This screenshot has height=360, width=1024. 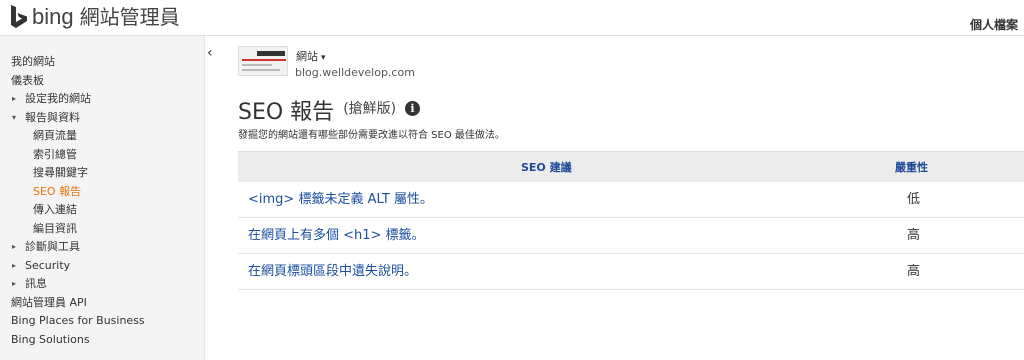 What do you see at coordinates (78, 136) in the screenshot?
I see `sidebar-item-page-traffic: 網頁流量` at bounding box center [78, 136].